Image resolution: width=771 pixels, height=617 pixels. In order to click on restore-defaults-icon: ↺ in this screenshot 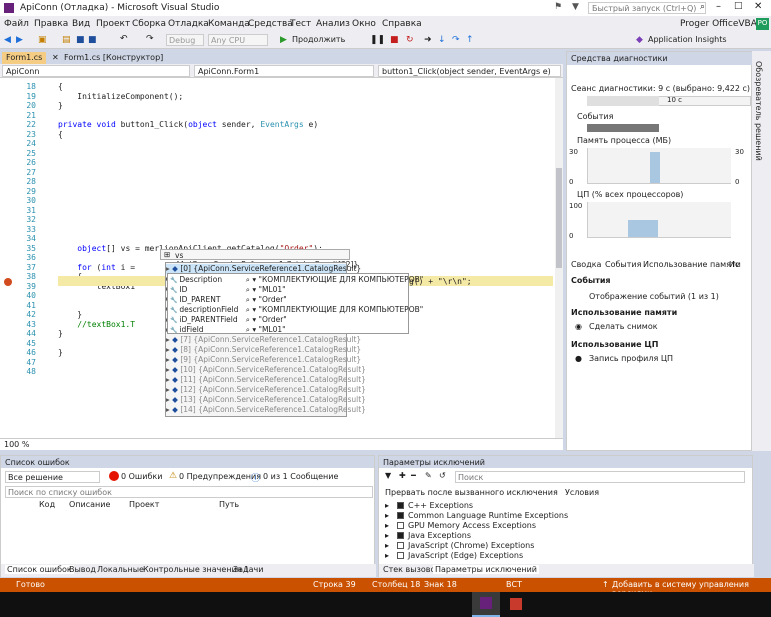, I will do `click(442, 475)`.